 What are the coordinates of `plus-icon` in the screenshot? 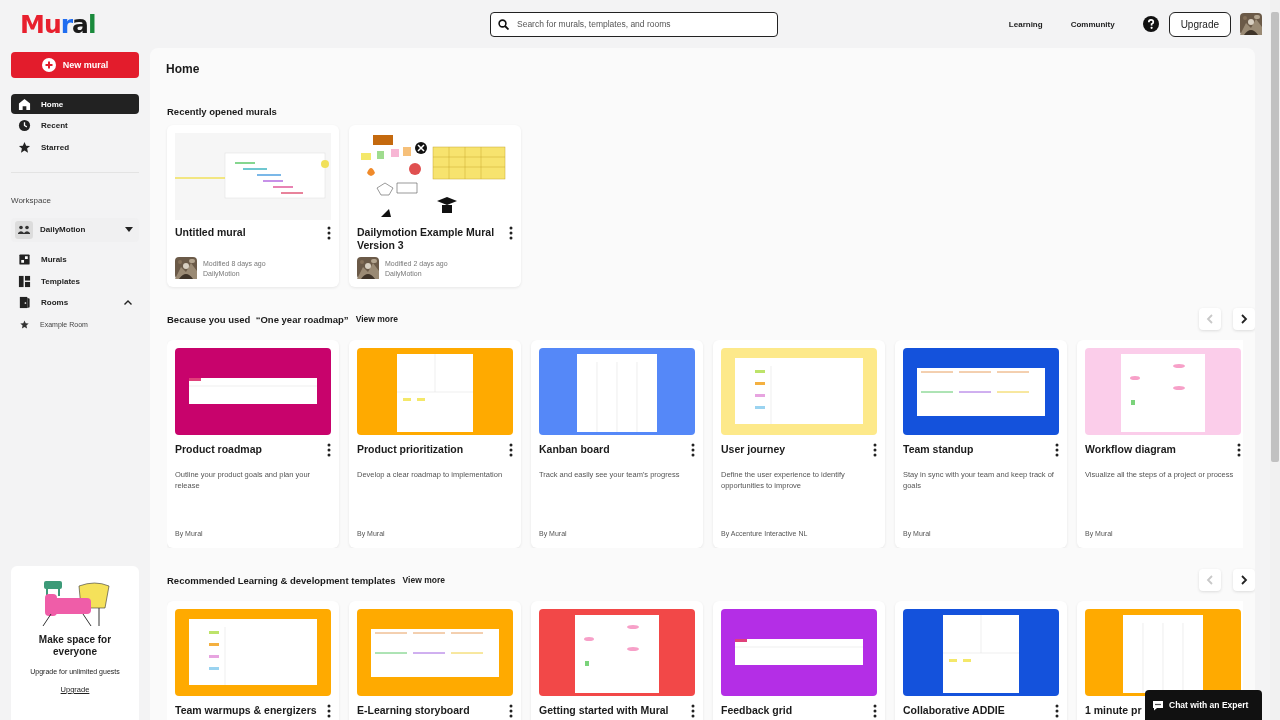 It's located at (48, 65).